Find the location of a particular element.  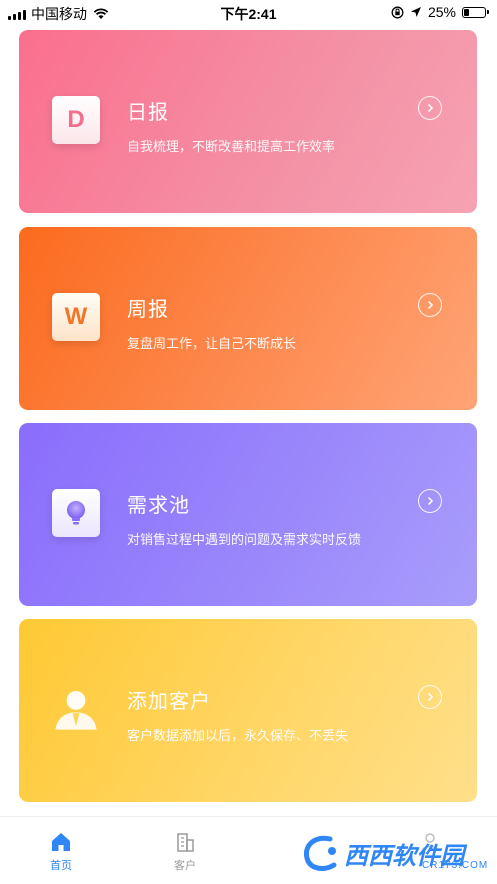

status-bar: 中国移动 下午2:41 25% is located at coordinates (248, 13).